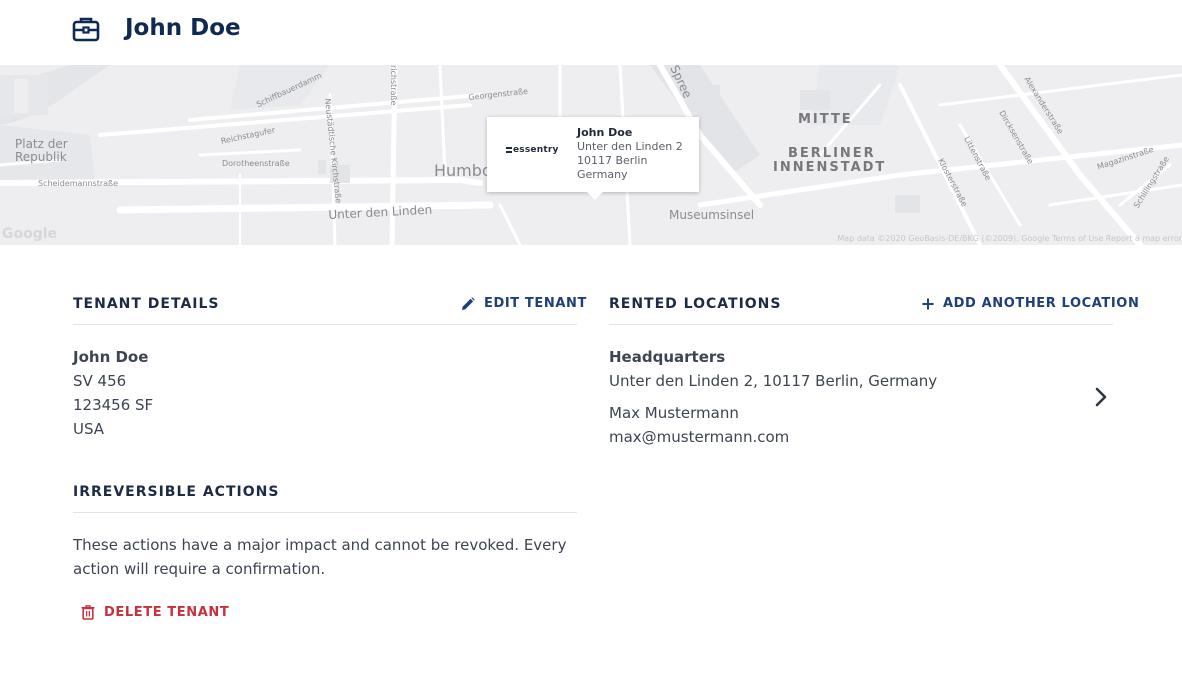 The image size is (1182, 695). I want to click on tenant-address-line2: 123456 SF, so click(113, 405).